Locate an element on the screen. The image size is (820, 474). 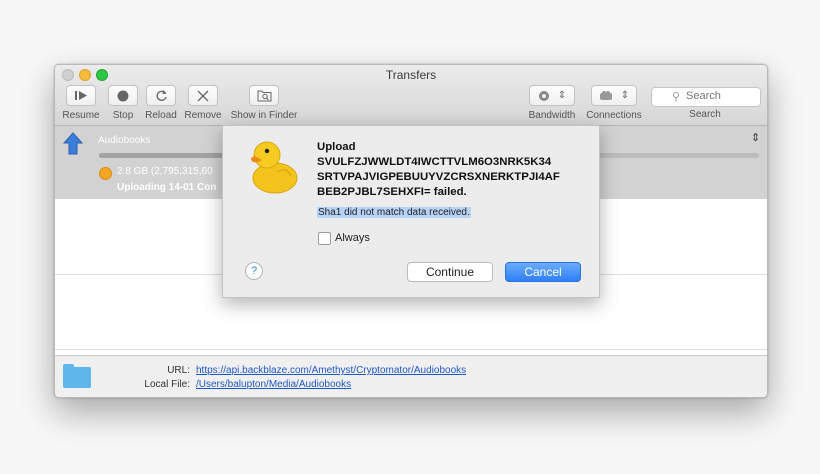
remove-icon is located at coordinates (203, 95).